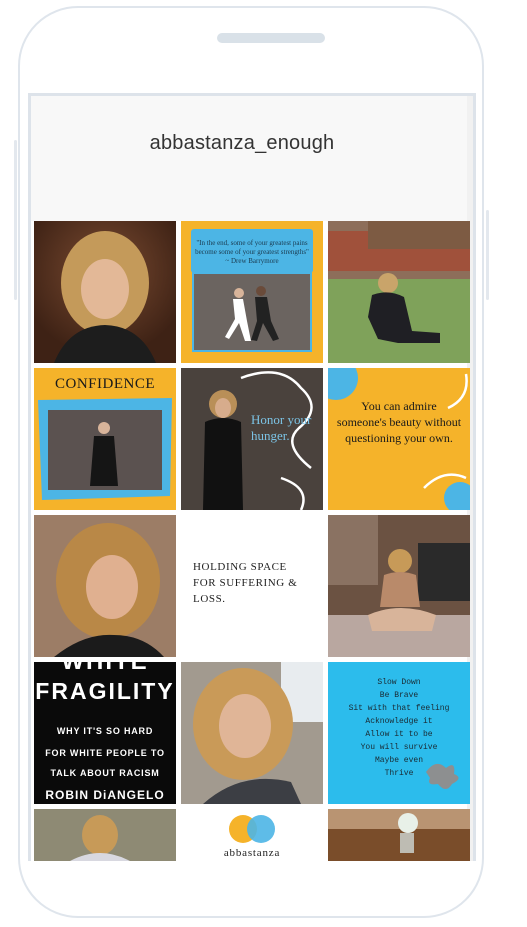 Image resolution: width=527 pixels, height=927 pixels. I want to click on post-tile-logo: abbastanza, so click(252, 835).